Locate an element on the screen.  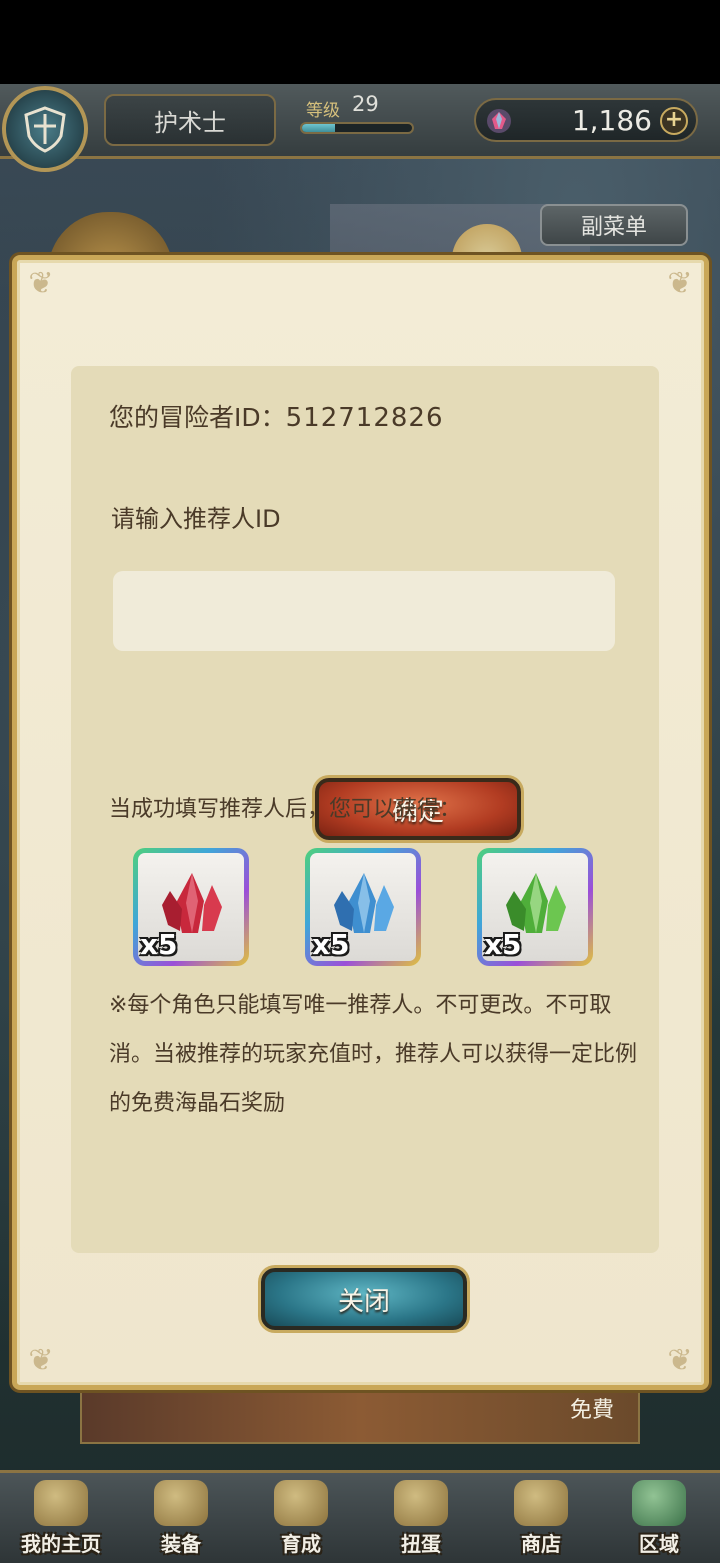
adventurer-id-value: 512712826 is located at coordinates (364, 418).